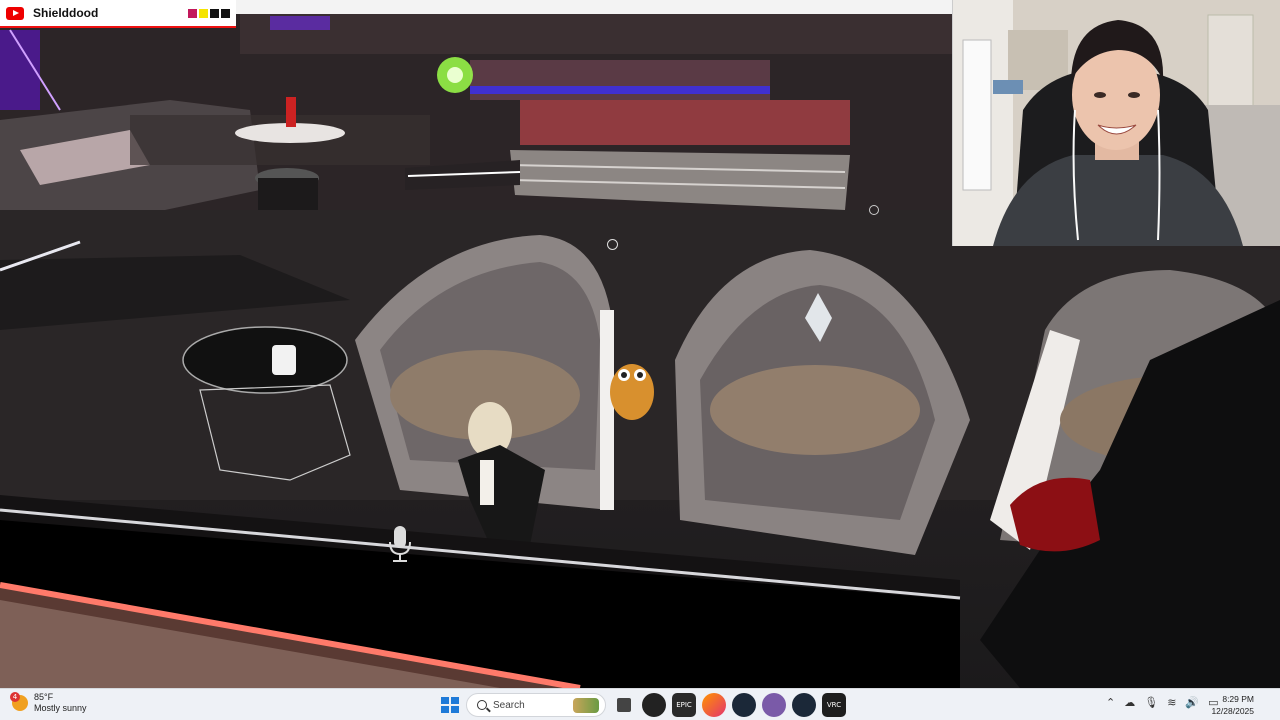  Describe the element at coordinates (66, 13) in the screenshot. I see `channel-name: Shielddood` at that location.